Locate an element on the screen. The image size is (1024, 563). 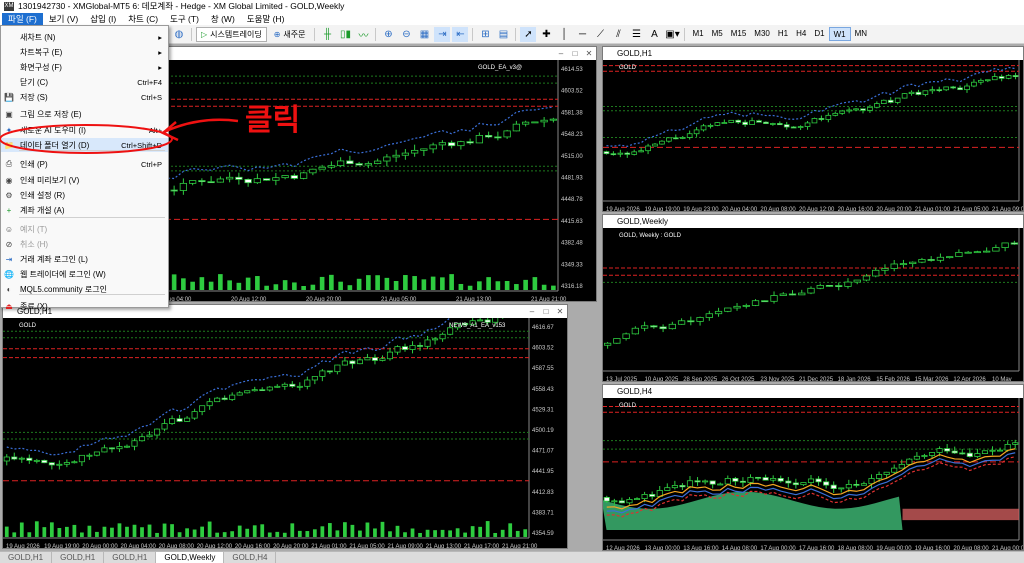
timeframe-d1: D1 is located at coordinates (819, 34).